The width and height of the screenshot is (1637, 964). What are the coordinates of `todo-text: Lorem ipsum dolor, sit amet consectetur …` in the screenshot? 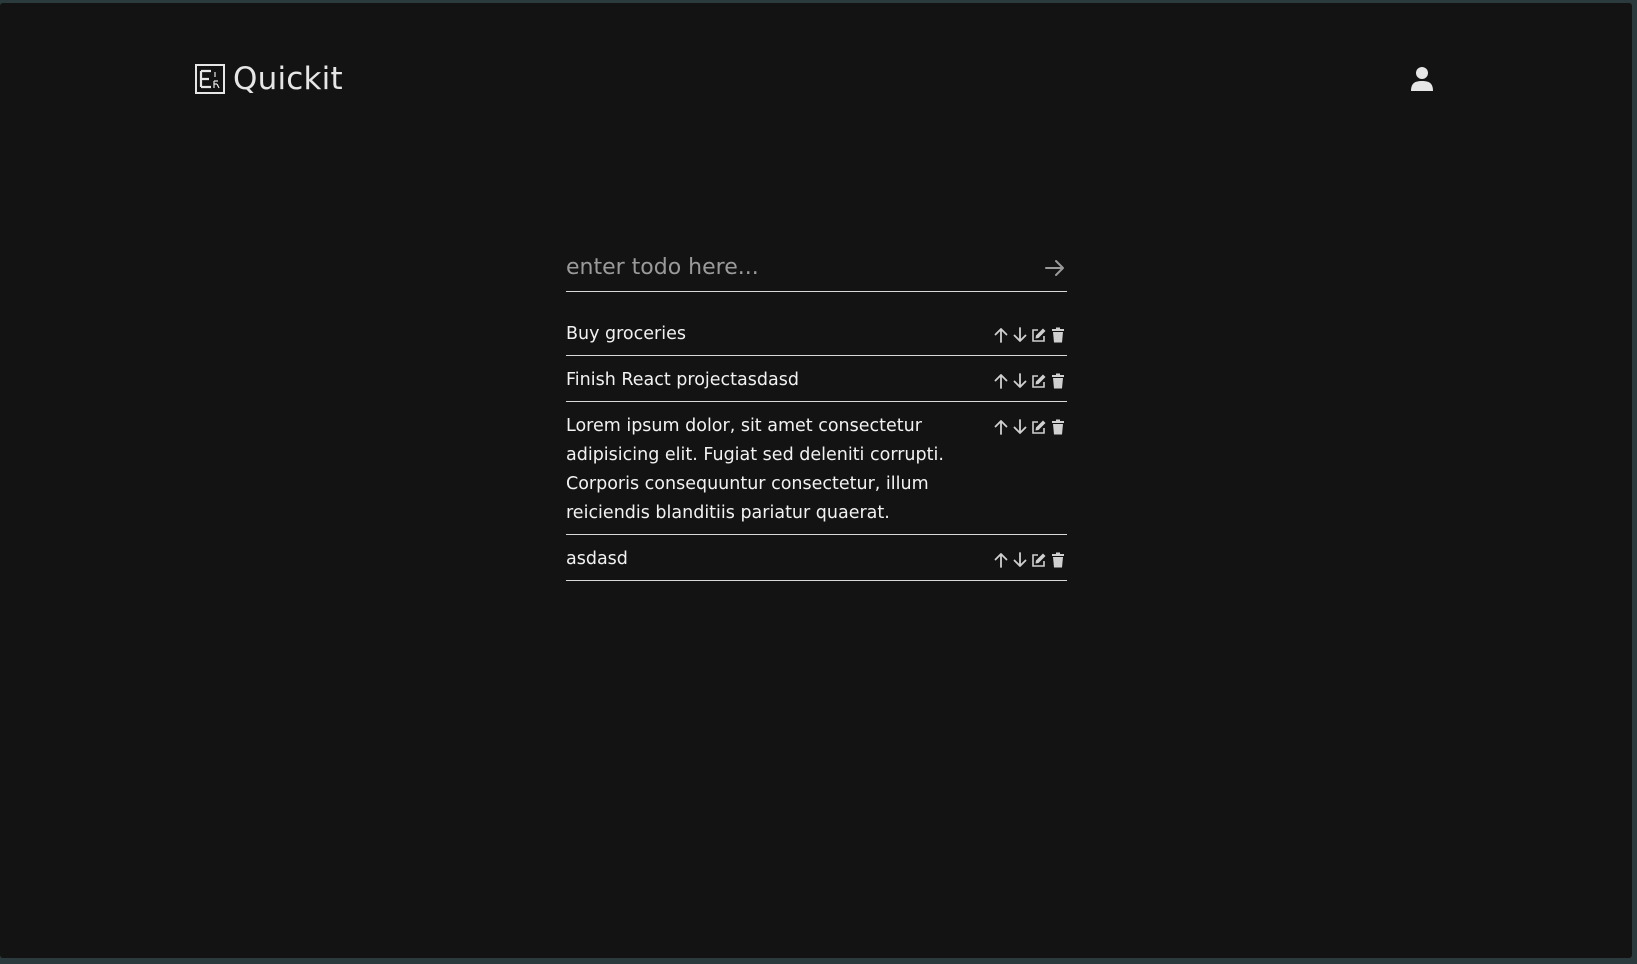 It's located at (755, 469).